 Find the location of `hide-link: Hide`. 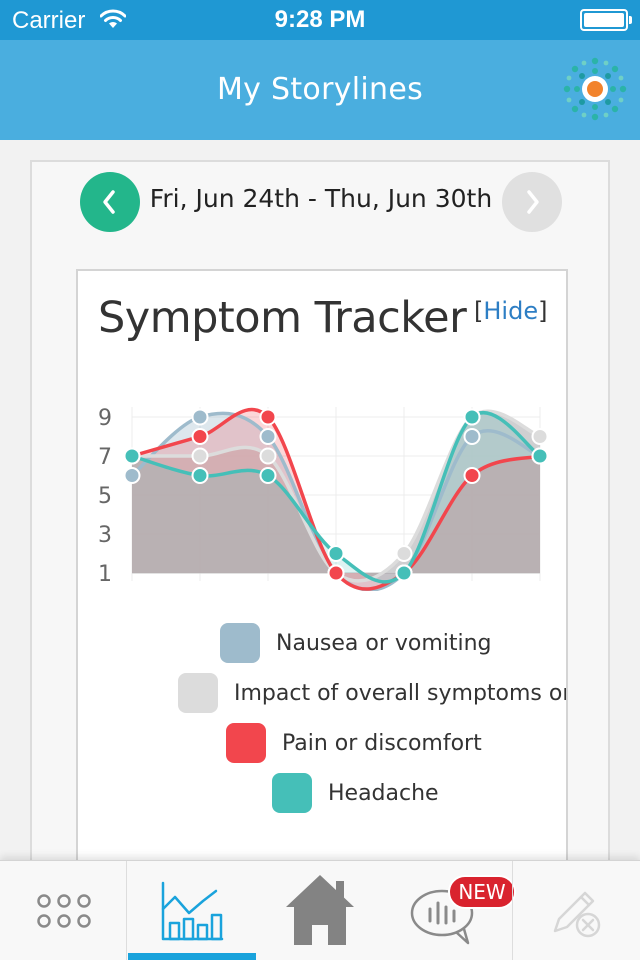

hide-link: Hide is located at coordinates (510, 311).